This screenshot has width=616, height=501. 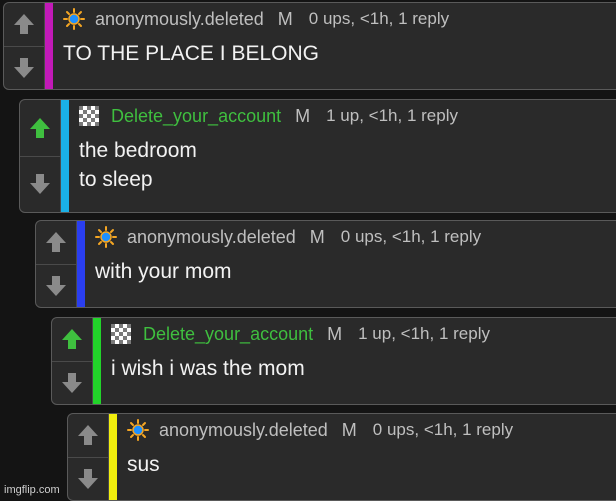 What do you see at coordinates (363, 368) in the screenshot?
I see `comment-body: i wish i was the mom` at bounding box center [363, 368].